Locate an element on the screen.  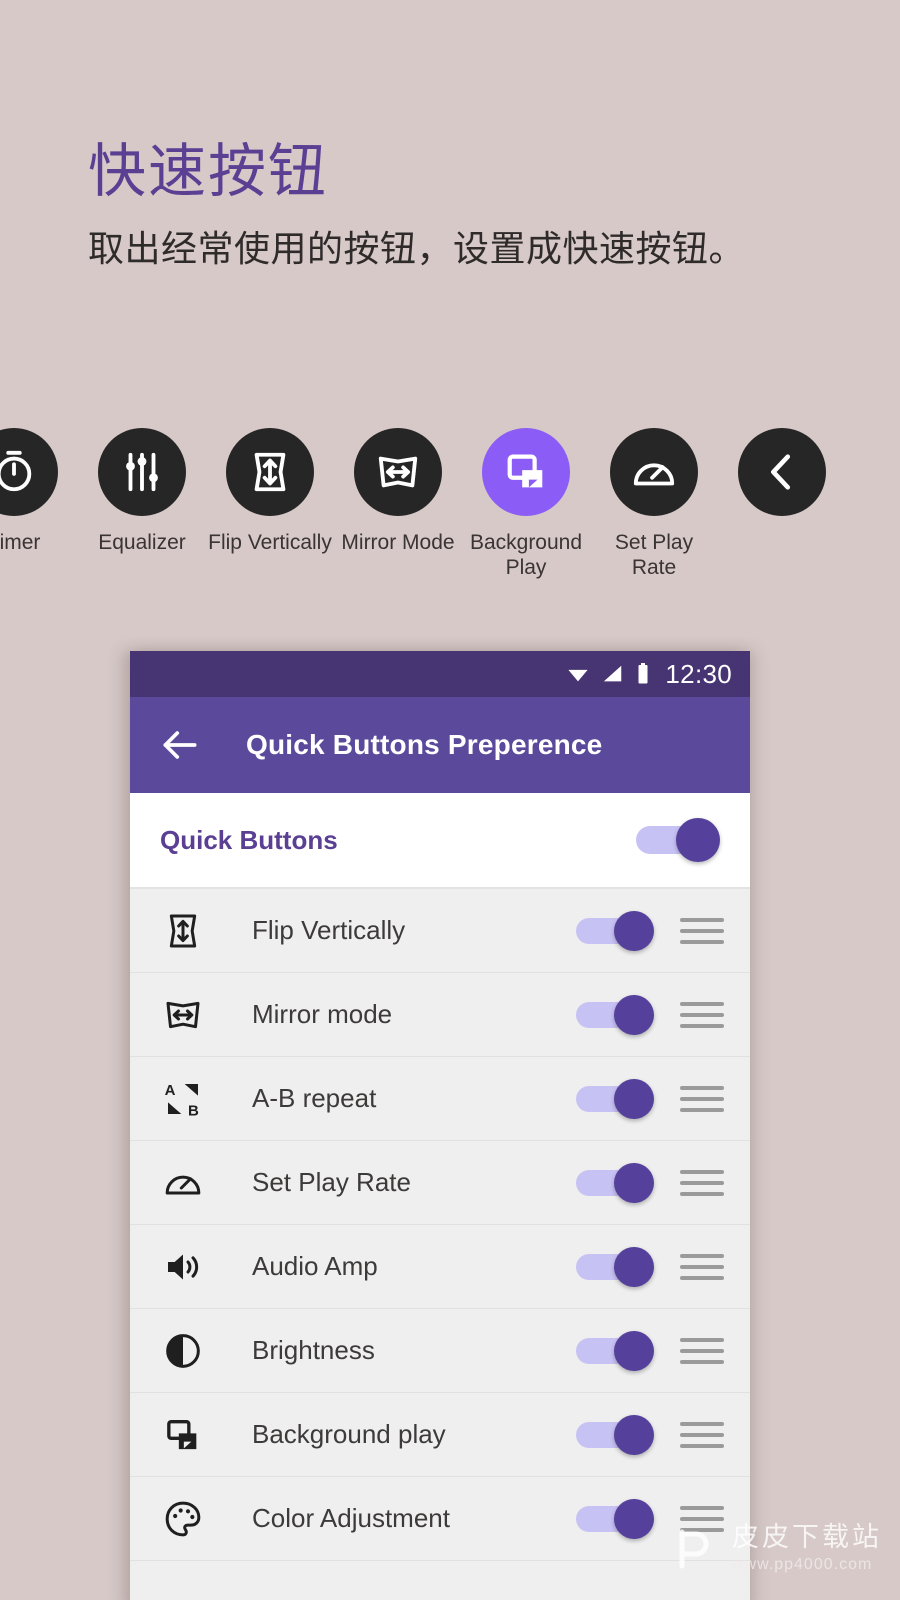
list-item-label: Flip Vertically is located at coordinates (329, 930).